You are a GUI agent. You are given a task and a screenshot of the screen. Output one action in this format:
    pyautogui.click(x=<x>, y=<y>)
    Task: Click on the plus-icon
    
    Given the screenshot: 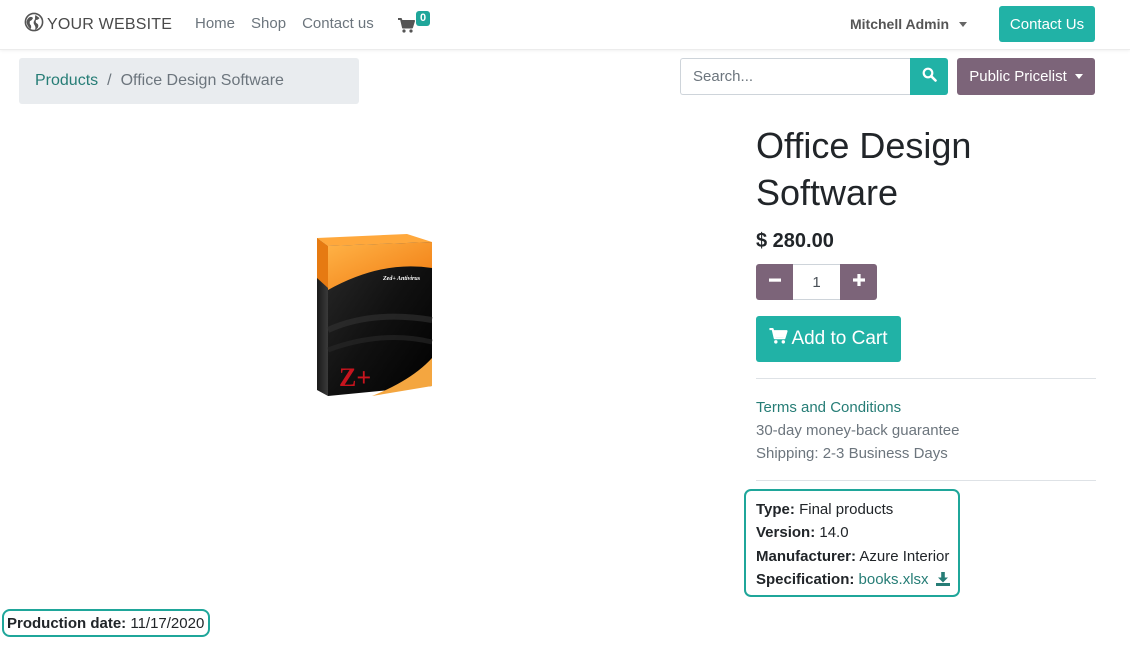 What is the action you would take?
    pyautogui.click(x=858, y=282)
    